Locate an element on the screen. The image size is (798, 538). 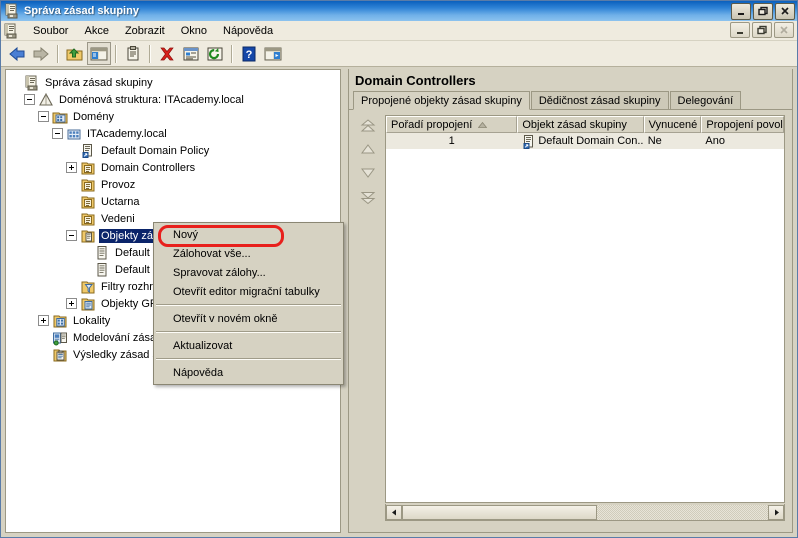
child-restore-button is located at coordinates (762, 30).